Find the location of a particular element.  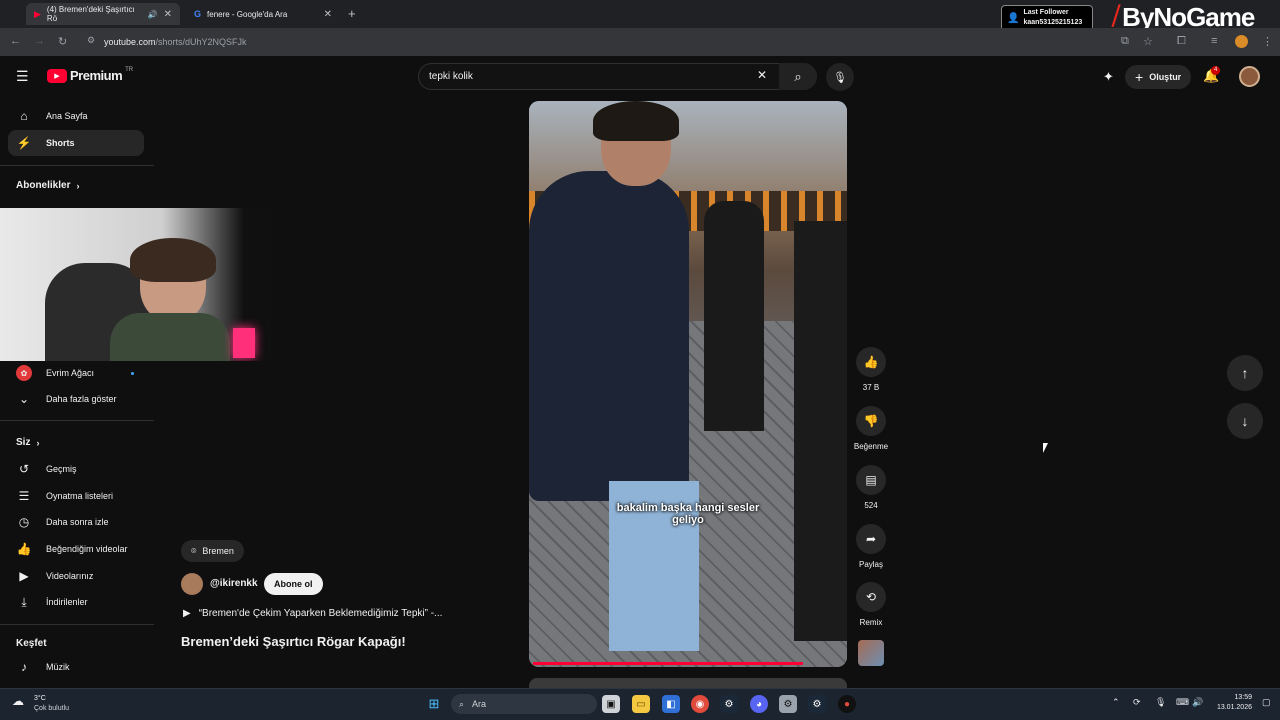

taskbar-search: ⌕ Ara is located at coordinates (524, 704).